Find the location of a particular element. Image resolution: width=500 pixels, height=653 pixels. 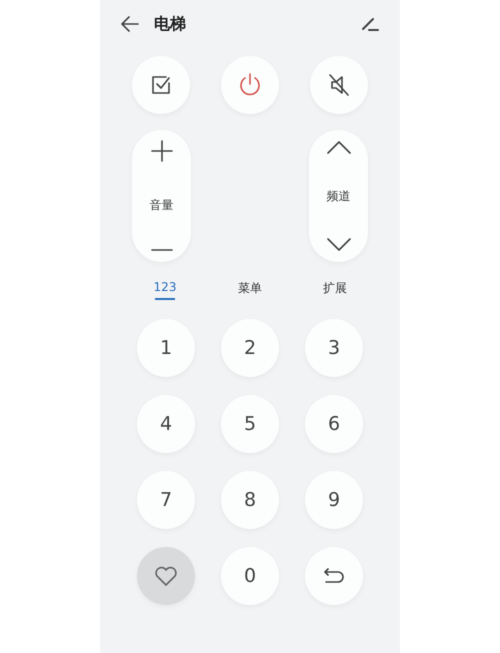

digit-key: 2 is located at coordinates (250, 348).